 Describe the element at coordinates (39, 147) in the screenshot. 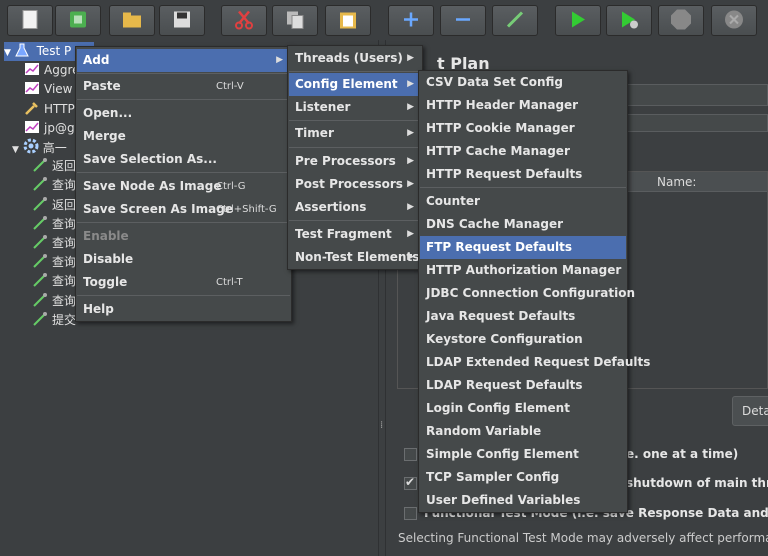

I see `tree-item: ▼ 高一` at that location.